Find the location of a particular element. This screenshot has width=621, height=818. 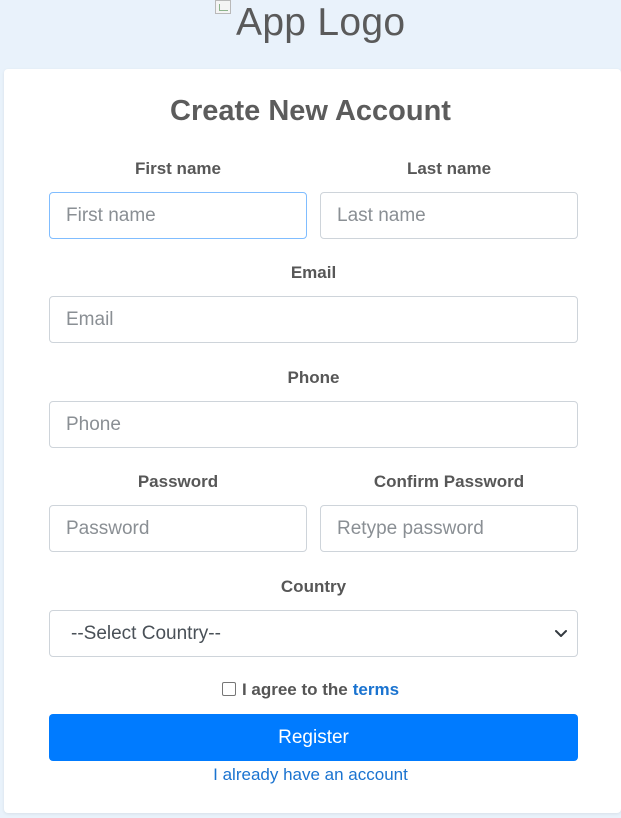

password-field is located at coordinates (178, 528).